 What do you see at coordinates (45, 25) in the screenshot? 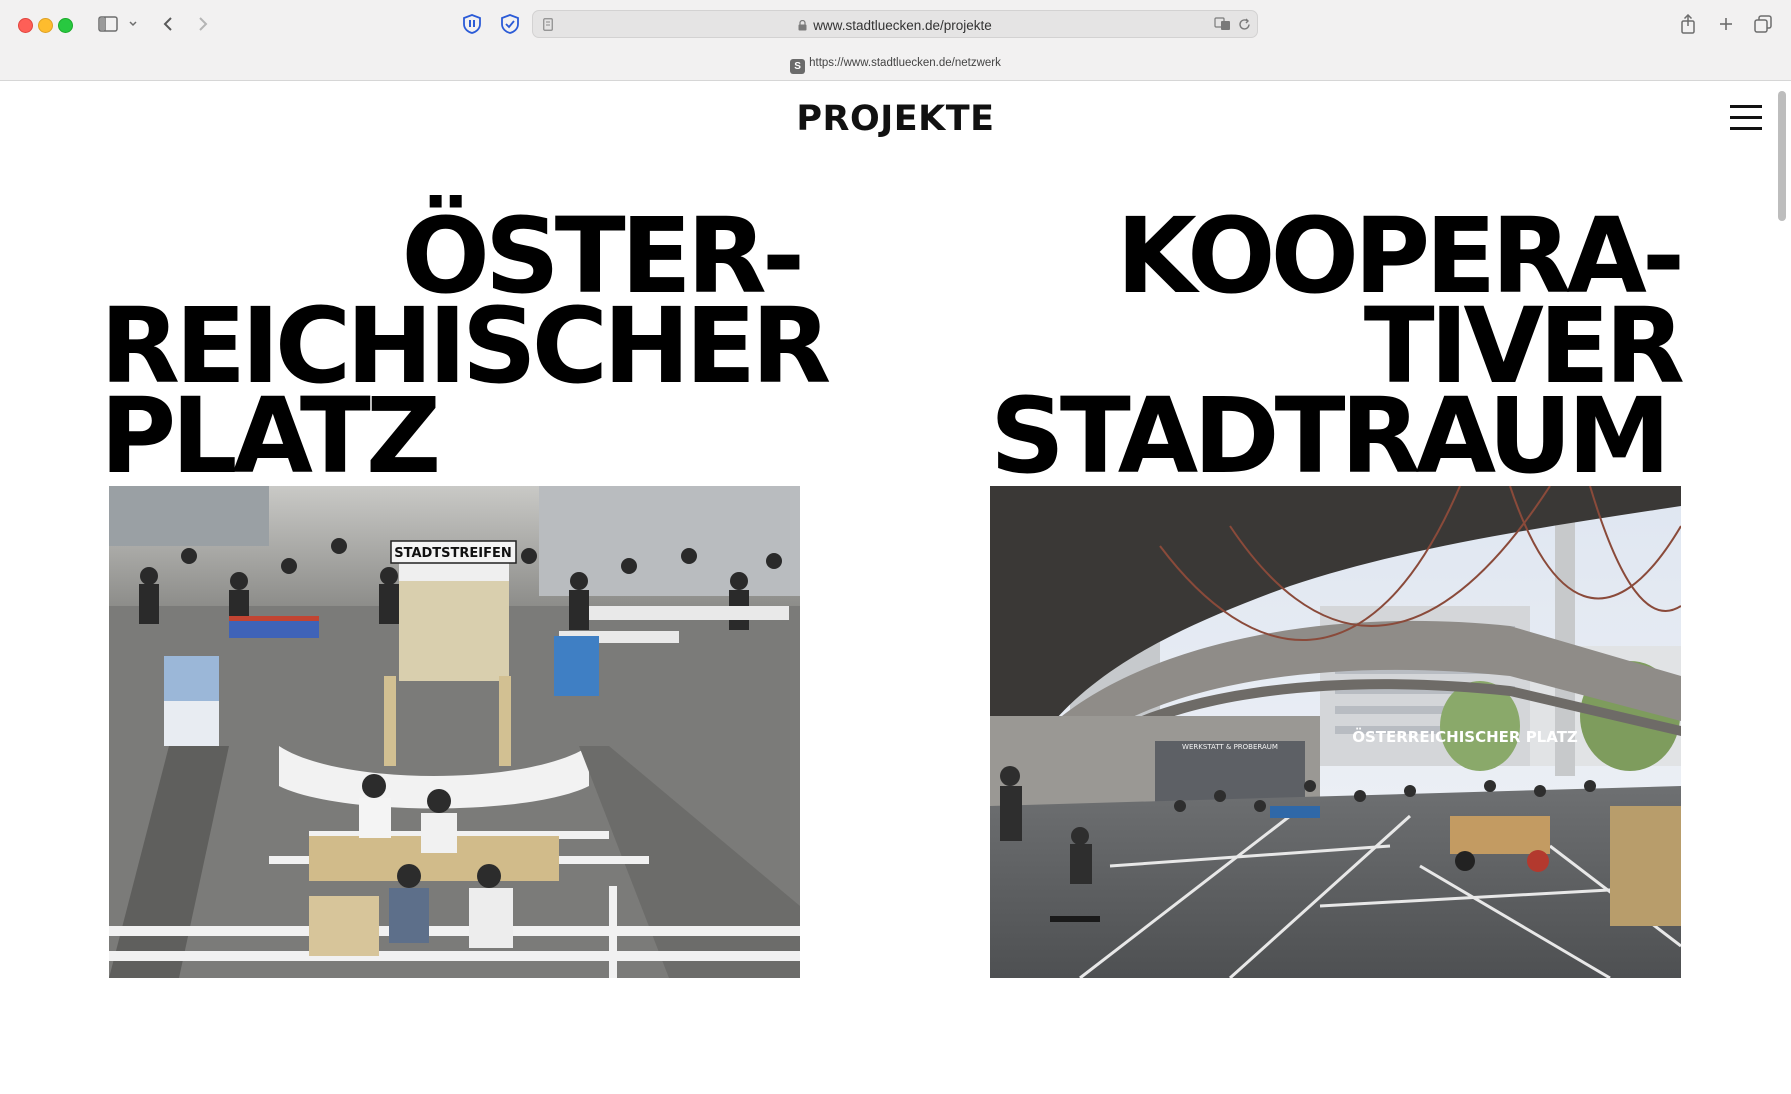
I see `minimize-window-button` at bounding box center [45, 25].